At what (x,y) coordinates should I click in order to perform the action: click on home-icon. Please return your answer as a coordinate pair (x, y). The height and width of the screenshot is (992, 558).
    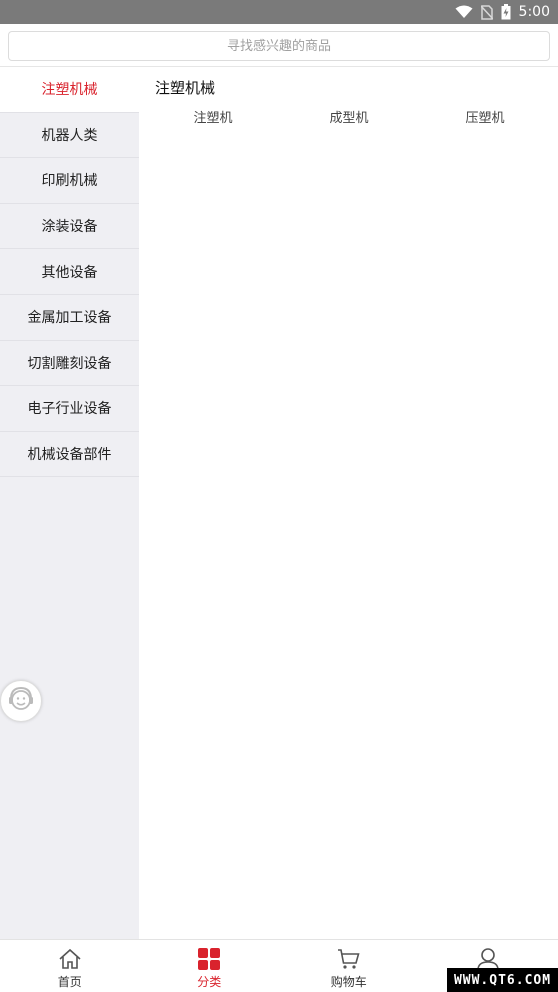
    Looking at the image, I should click on (70, 959).